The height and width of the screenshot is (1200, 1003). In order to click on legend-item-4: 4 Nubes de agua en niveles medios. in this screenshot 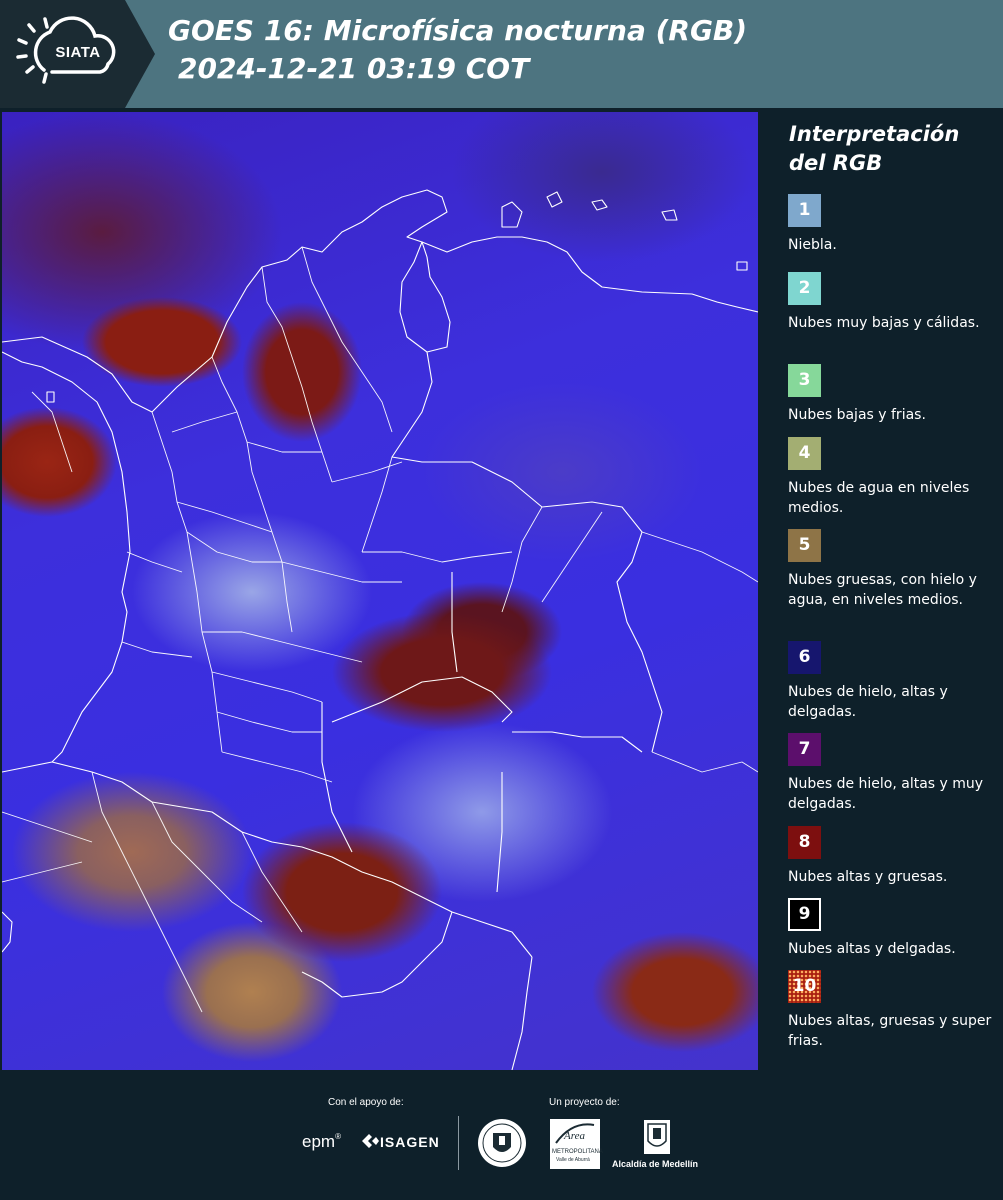, I will do `click(894, 477)`.